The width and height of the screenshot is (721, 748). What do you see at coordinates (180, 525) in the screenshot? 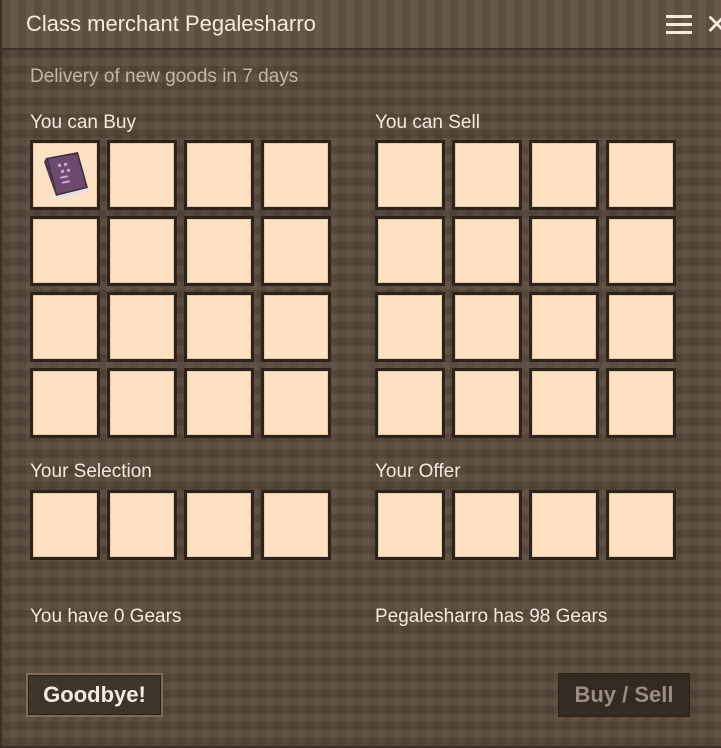
I see `selection-grid` at bounding box center [180, 525].